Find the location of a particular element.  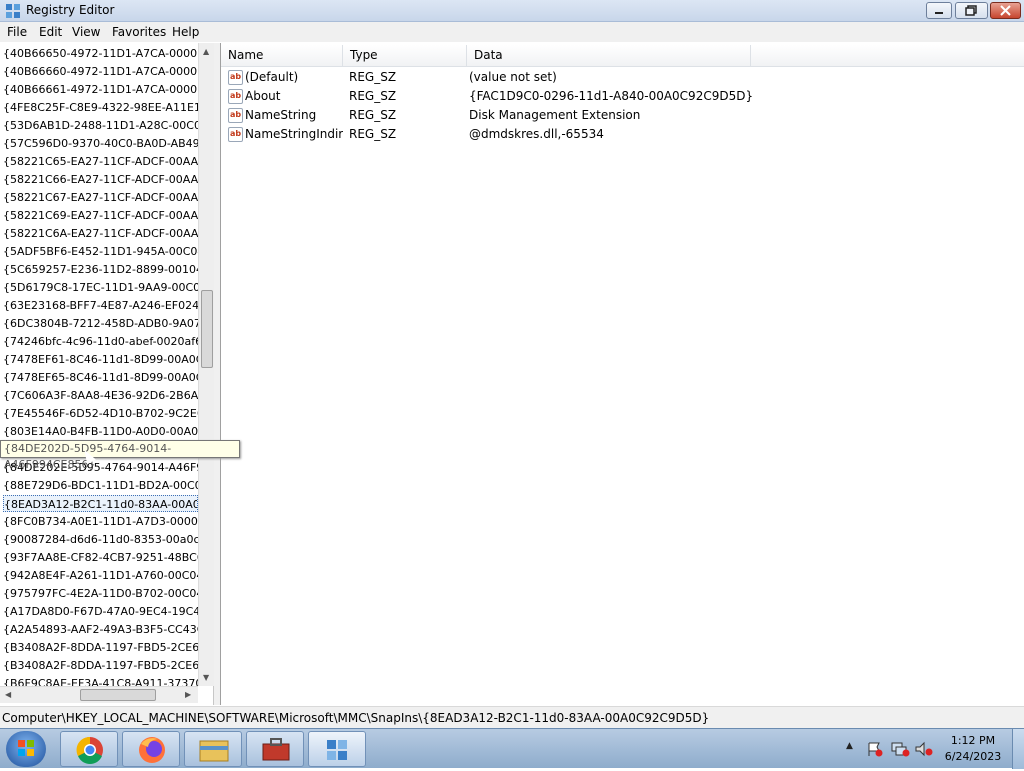

window-title: Registry Editor is located at coordinates (70, 10).